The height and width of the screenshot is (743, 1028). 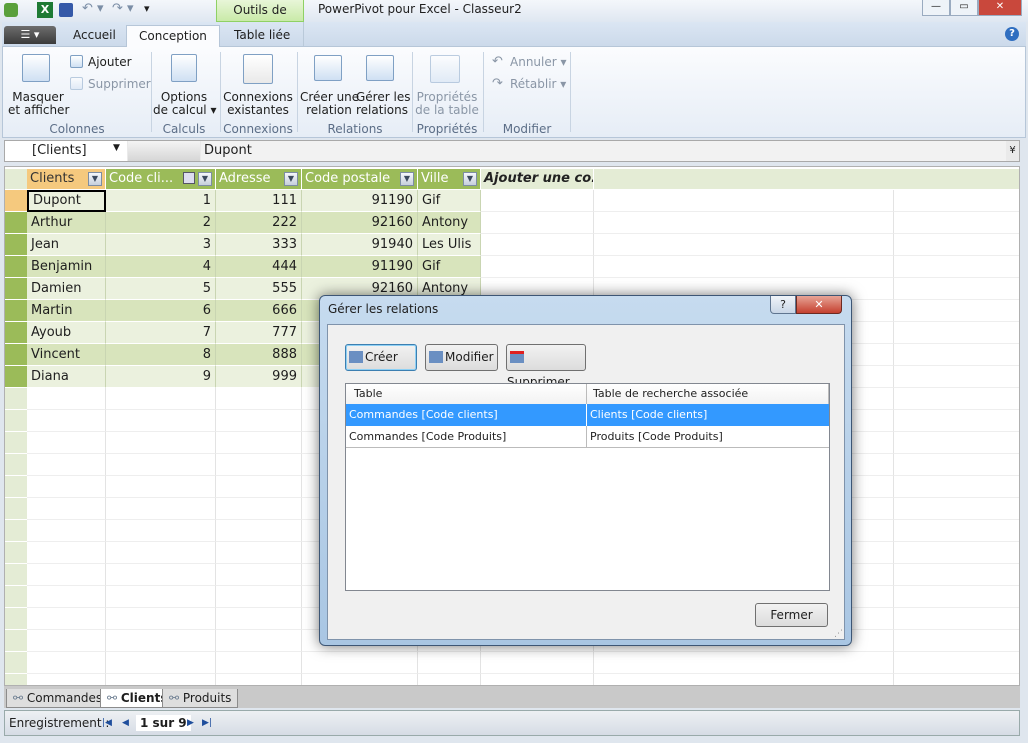 I want to click on chevron-down-icon: ▼, so click(x=116, y=148).